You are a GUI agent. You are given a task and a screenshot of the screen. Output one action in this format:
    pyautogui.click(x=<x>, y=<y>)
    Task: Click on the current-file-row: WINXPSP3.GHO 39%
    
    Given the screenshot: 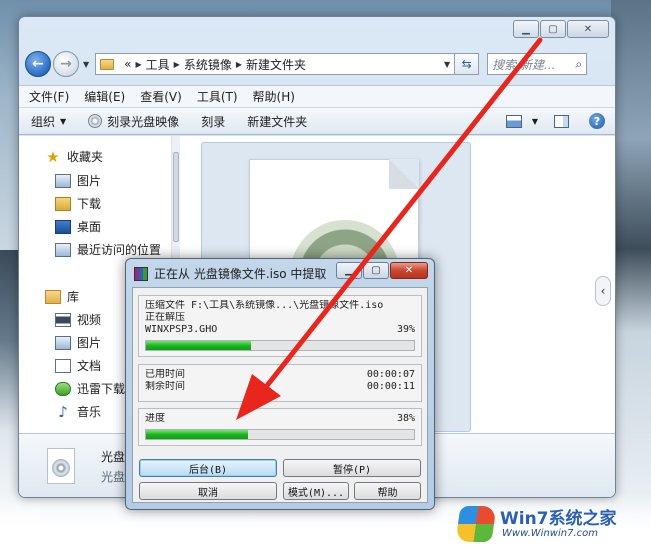 What is the action you would take?
    pyautogui.click(x=280, y=330)
    